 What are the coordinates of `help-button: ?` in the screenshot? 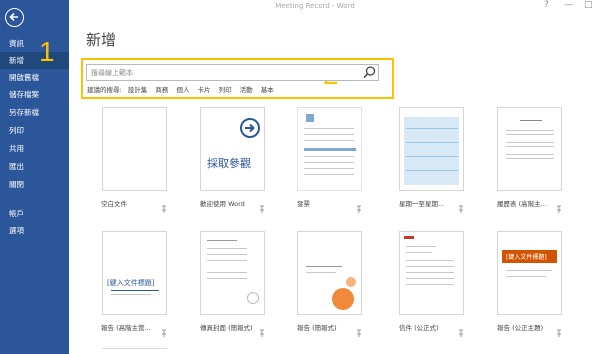 It's located at (546, 5).